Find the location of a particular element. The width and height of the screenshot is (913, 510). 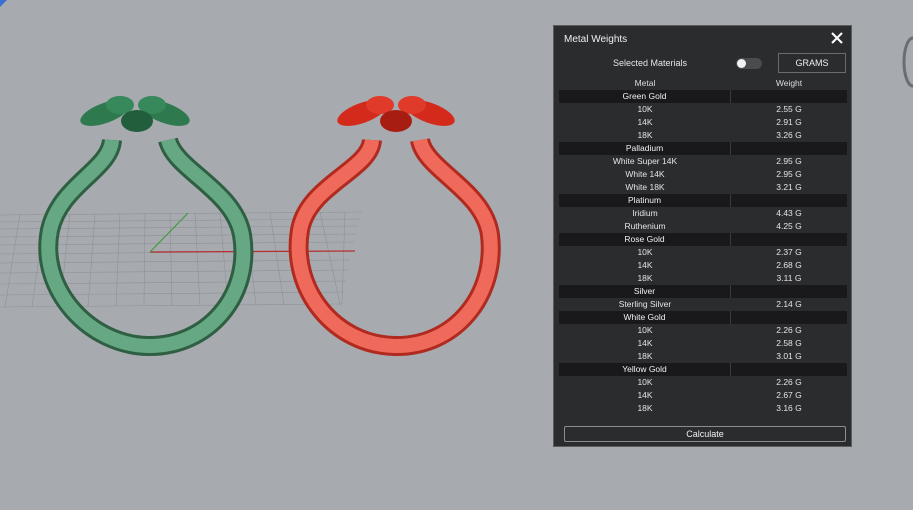

weight-cell: 2.37 G is located at coordinates (789, 252).